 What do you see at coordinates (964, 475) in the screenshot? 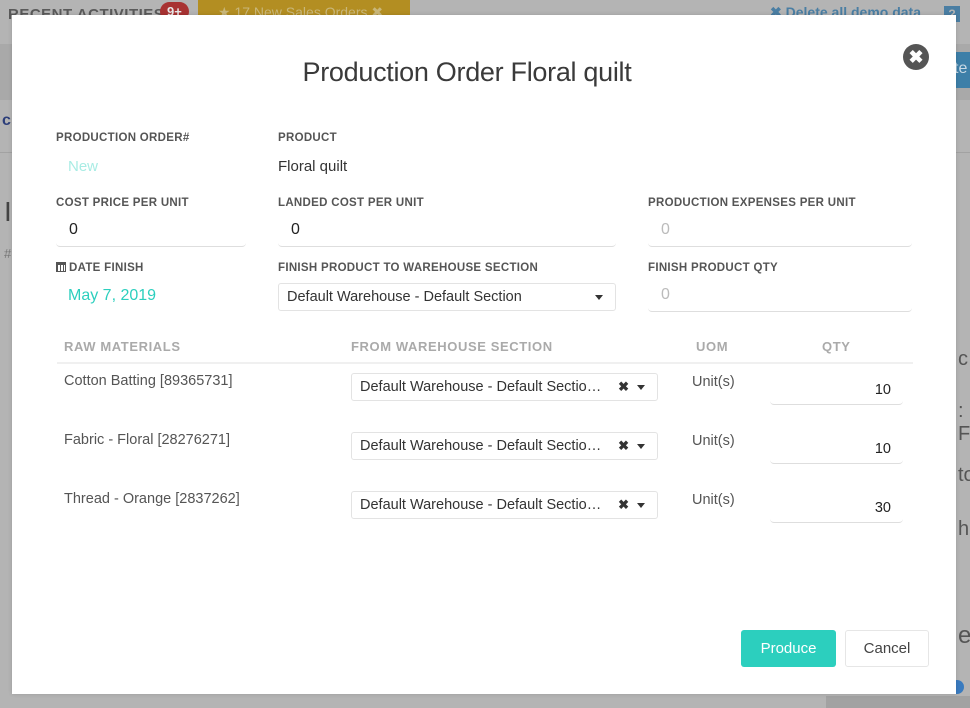
I see `background-right-snippet: to` at bounding box center [964, 475].